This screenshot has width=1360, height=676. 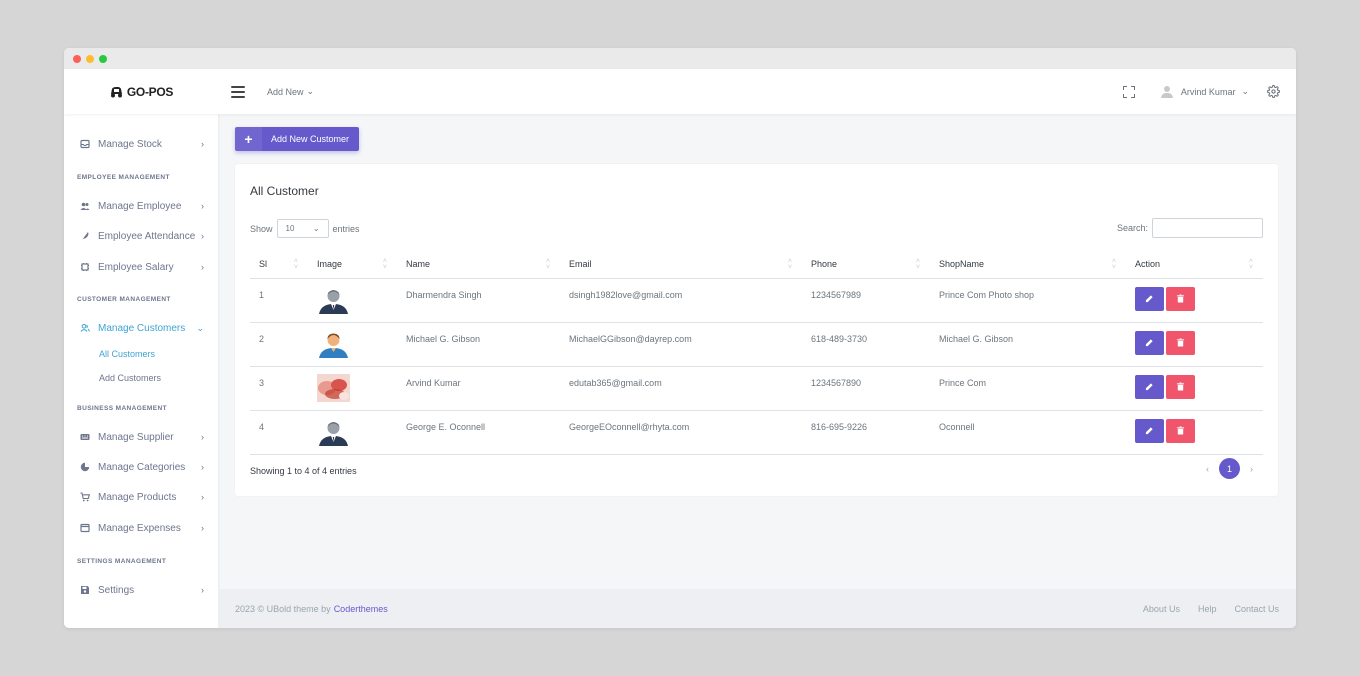 What do you see at coordinates (681, 264) in the screenshot?
I see `column-header-email: Email ˄ ˅` at bounding box center [681, 264].